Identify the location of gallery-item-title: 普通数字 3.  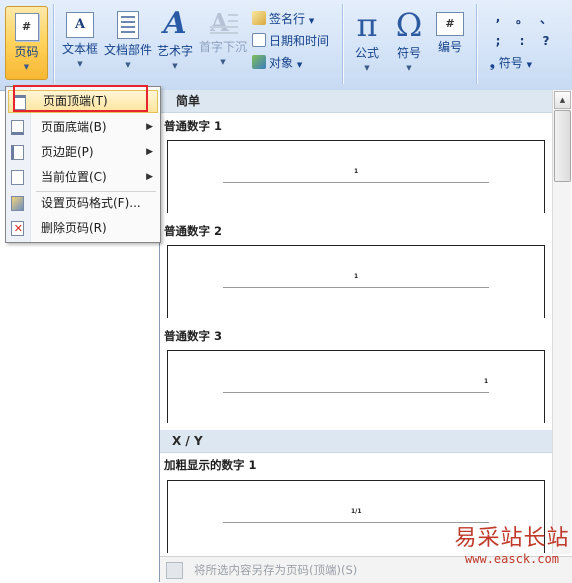
(193, 336).